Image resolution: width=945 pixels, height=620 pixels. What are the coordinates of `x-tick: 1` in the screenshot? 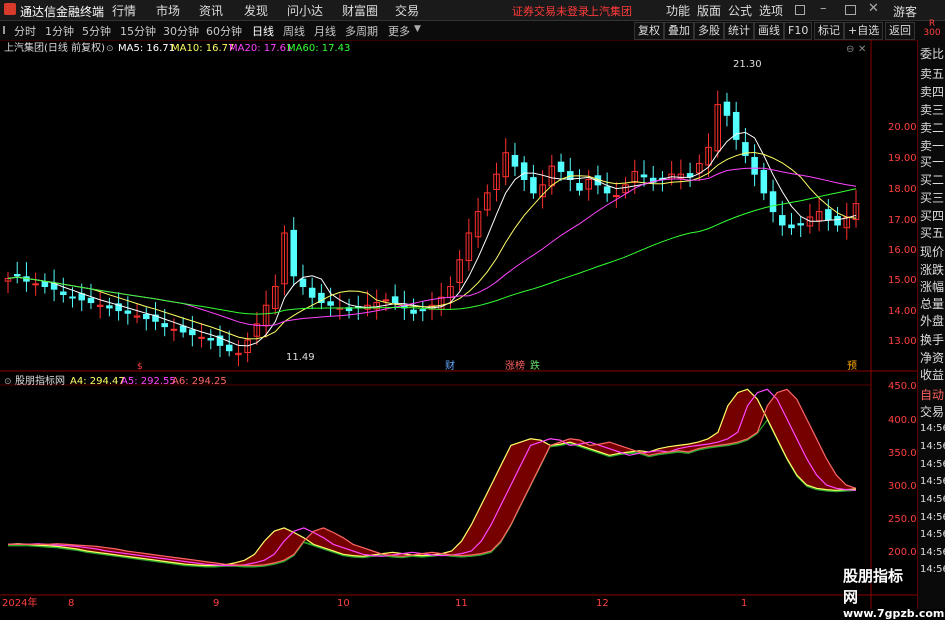 It's located at (744, 603).